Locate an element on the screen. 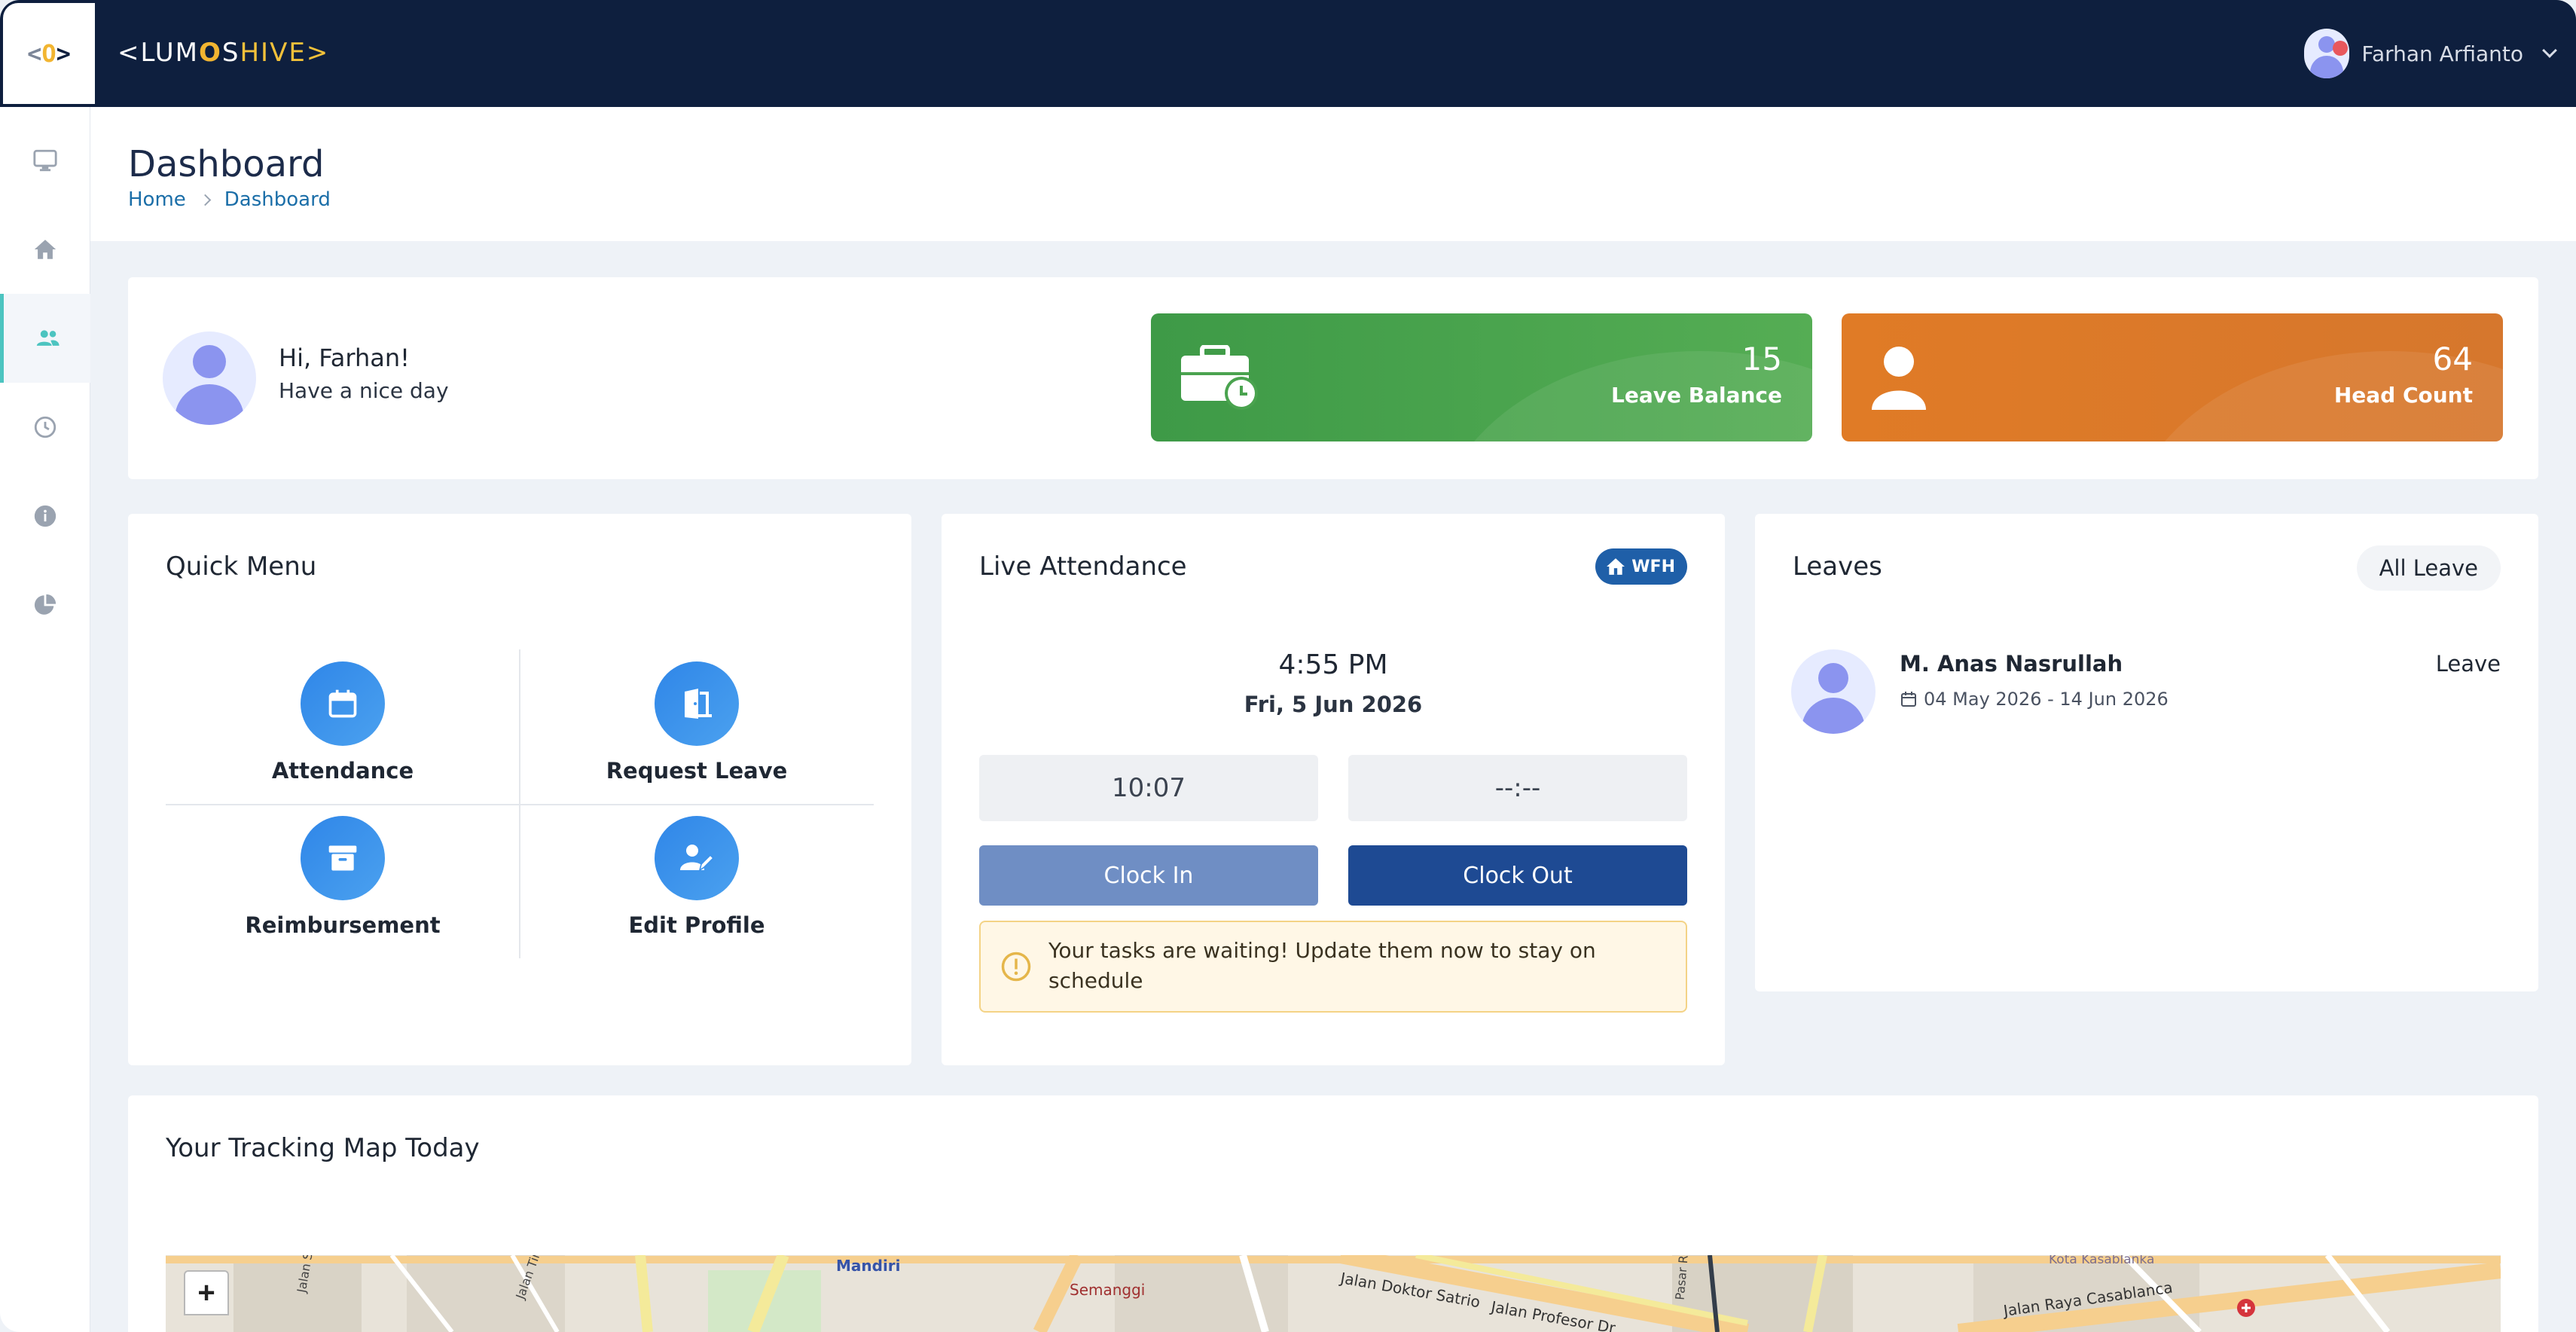 This screenshot has width=2576, height=1332. zoom-in-button: + is located at coordinates (207, 1292).